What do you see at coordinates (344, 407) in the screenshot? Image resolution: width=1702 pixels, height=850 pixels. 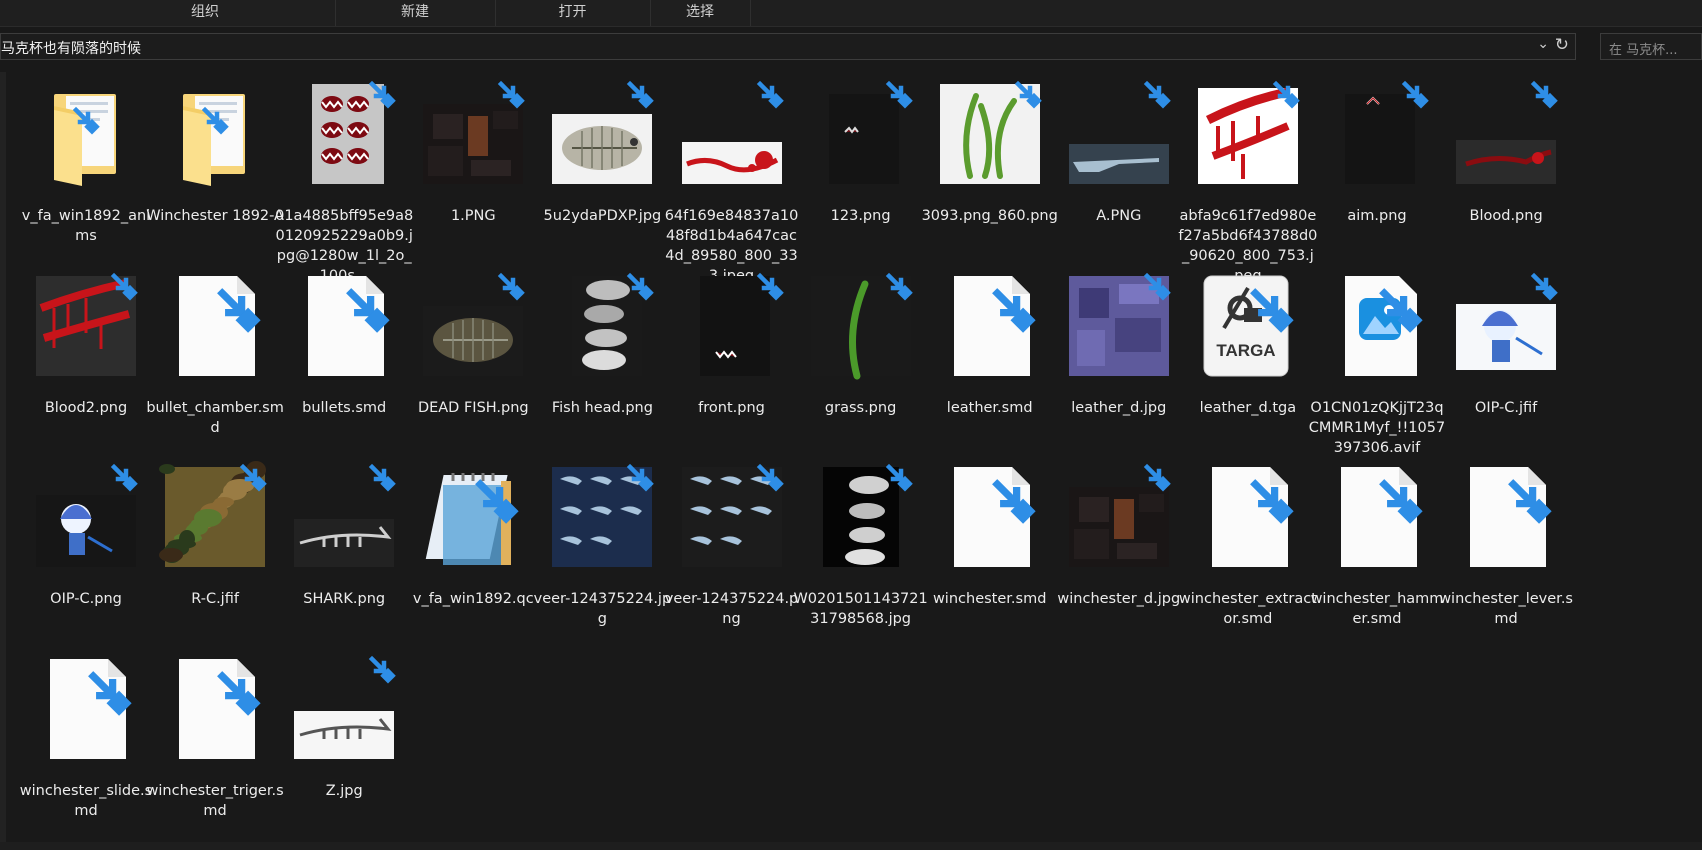 I see `file-name: bullets.smd` at bounding box center [344, 407].